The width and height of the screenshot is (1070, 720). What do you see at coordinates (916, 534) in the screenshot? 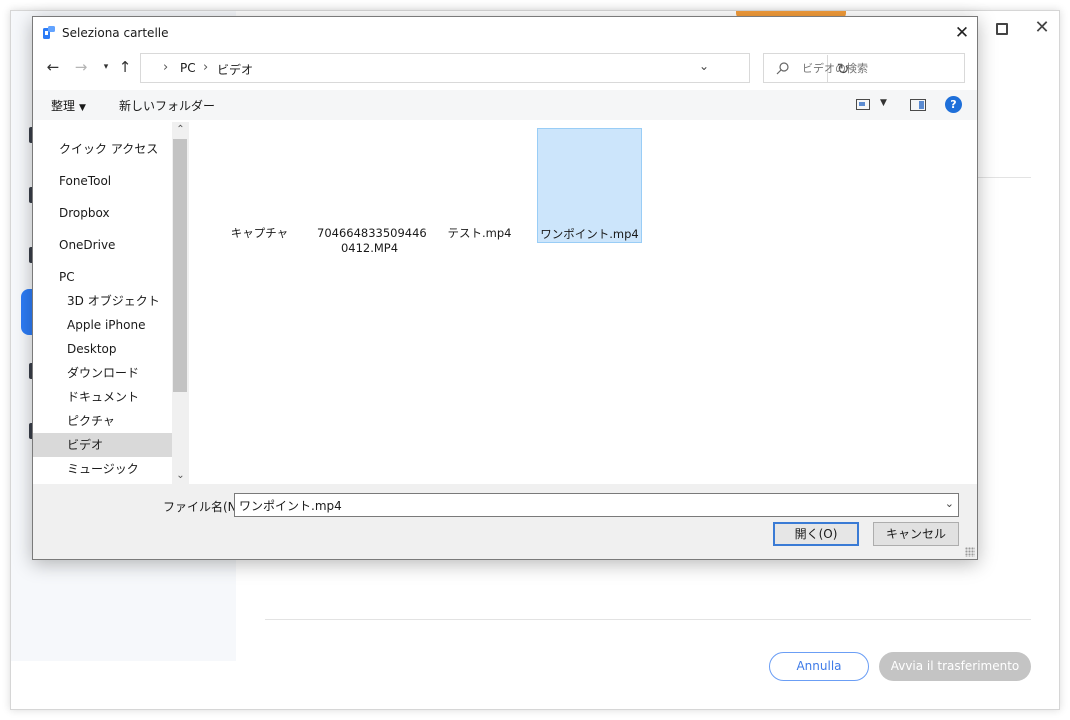
I see `cancel-button: キャンセル` at bounding box center [916, 534].